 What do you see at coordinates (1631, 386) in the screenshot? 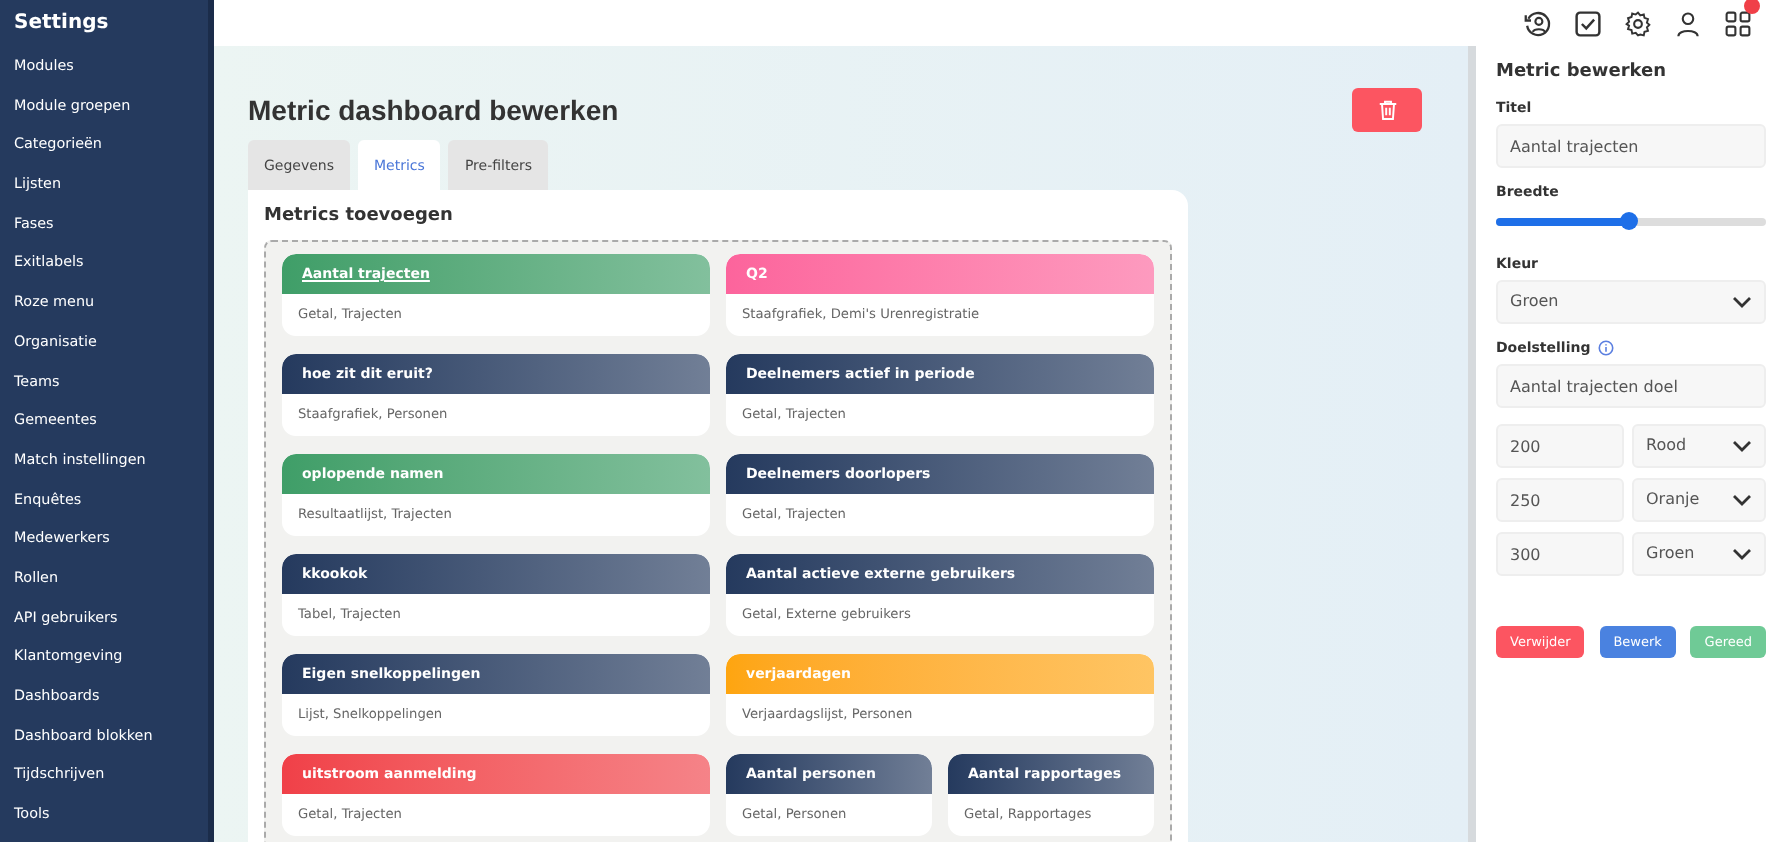
I see `goal-input-field: Aantal trajecten doel` at bounding box center [1631, 386].